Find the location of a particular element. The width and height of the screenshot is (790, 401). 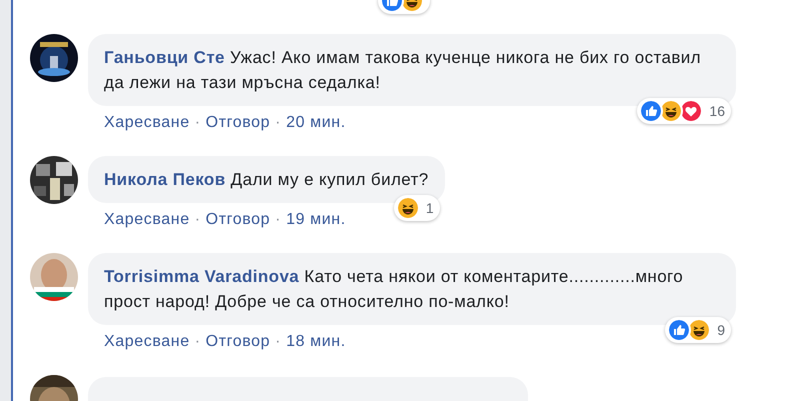

heart-icon is located at coordinates (691, 111).